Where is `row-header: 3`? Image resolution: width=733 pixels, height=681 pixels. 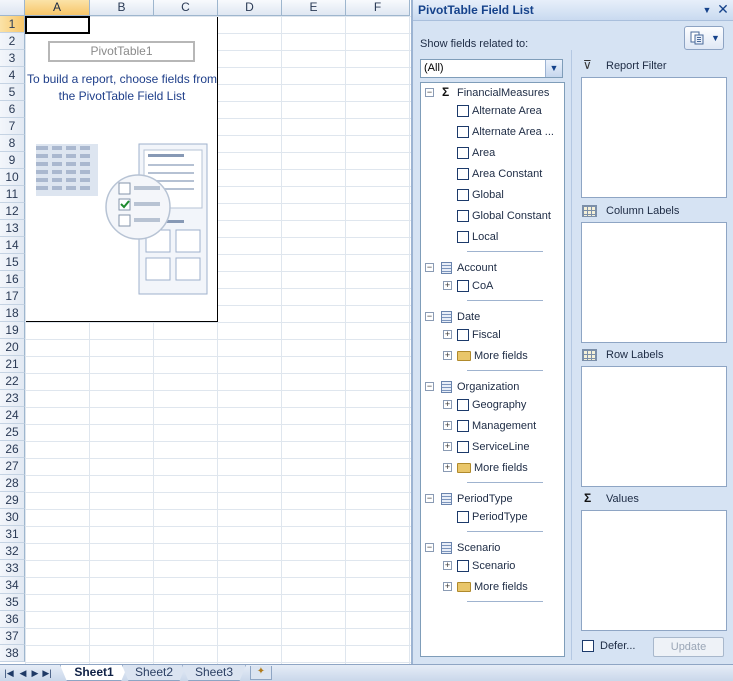
row-header: 3 is located at coordinates (12, 58).